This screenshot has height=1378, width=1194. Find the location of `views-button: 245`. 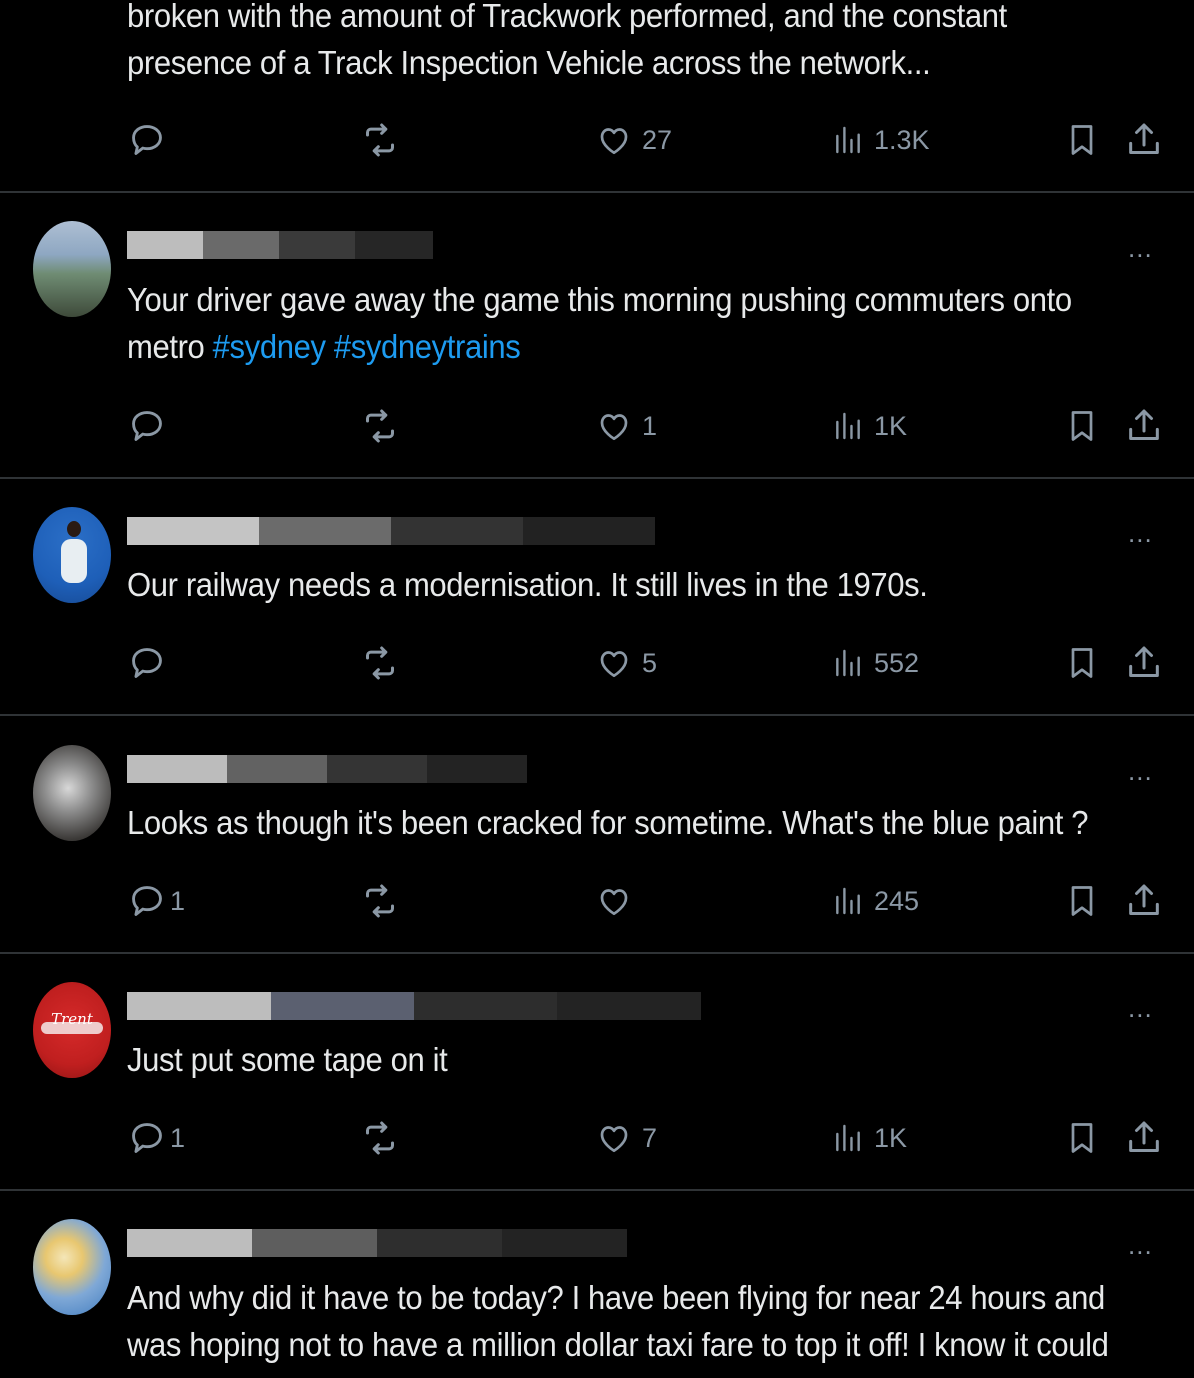

views-button: 245 is located at coordinates (875, 901).